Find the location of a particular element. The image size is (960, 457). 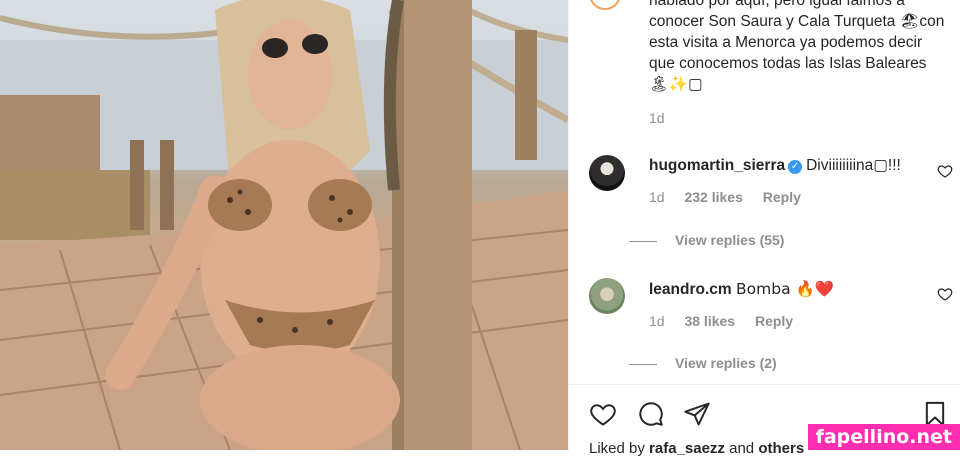

comment-text: Diviiiiiiiina▢!!! is located at coordinates (853, 165).